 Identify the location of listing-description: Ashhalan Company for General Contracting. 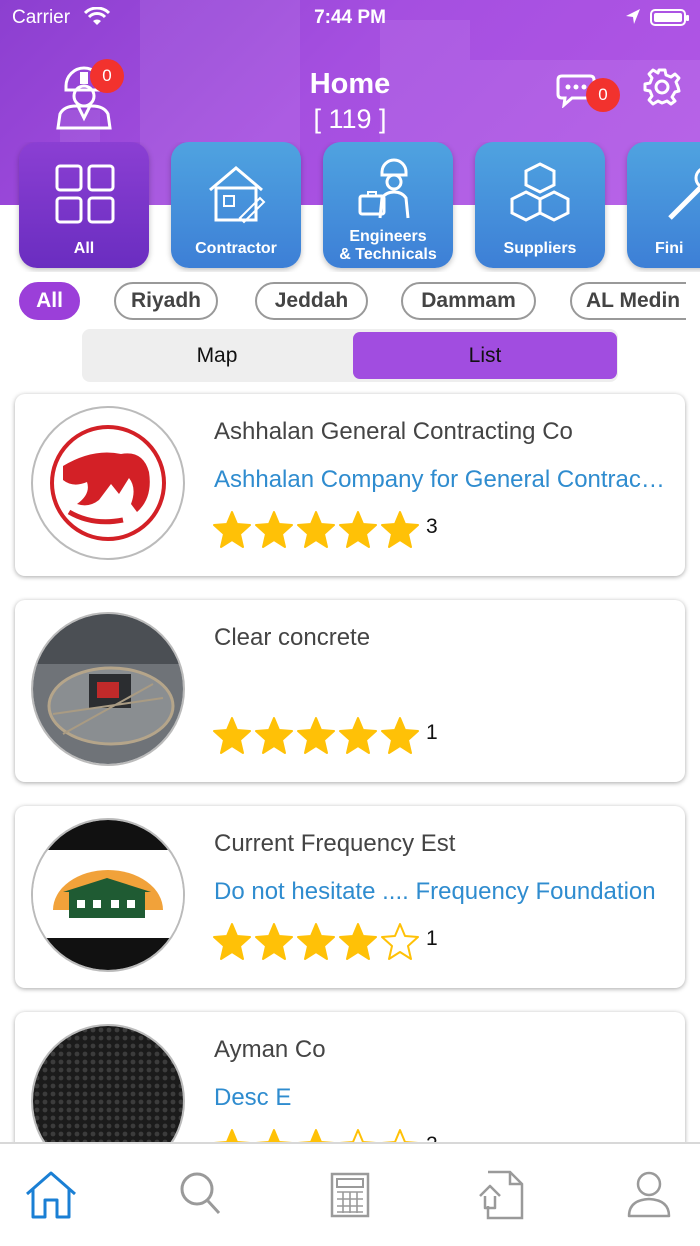
(441, 480).